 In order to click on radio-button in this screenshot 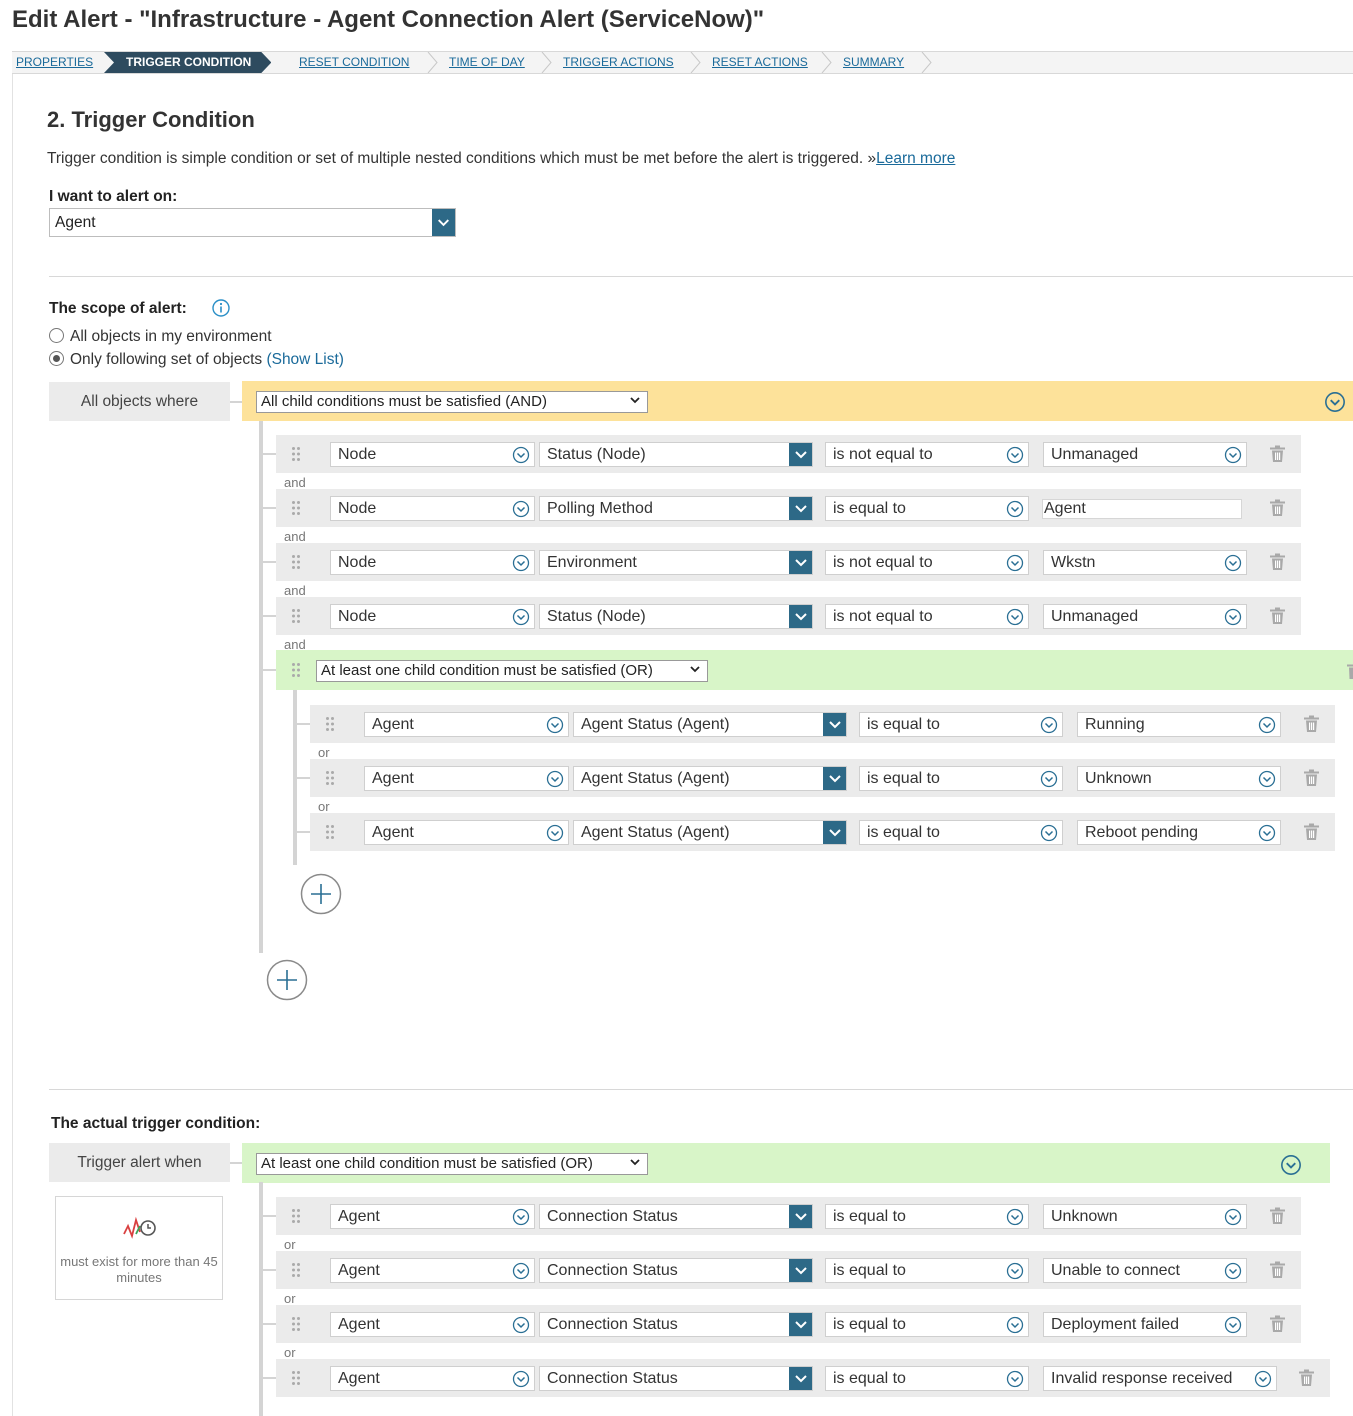, I will do `click(56, 335)`.